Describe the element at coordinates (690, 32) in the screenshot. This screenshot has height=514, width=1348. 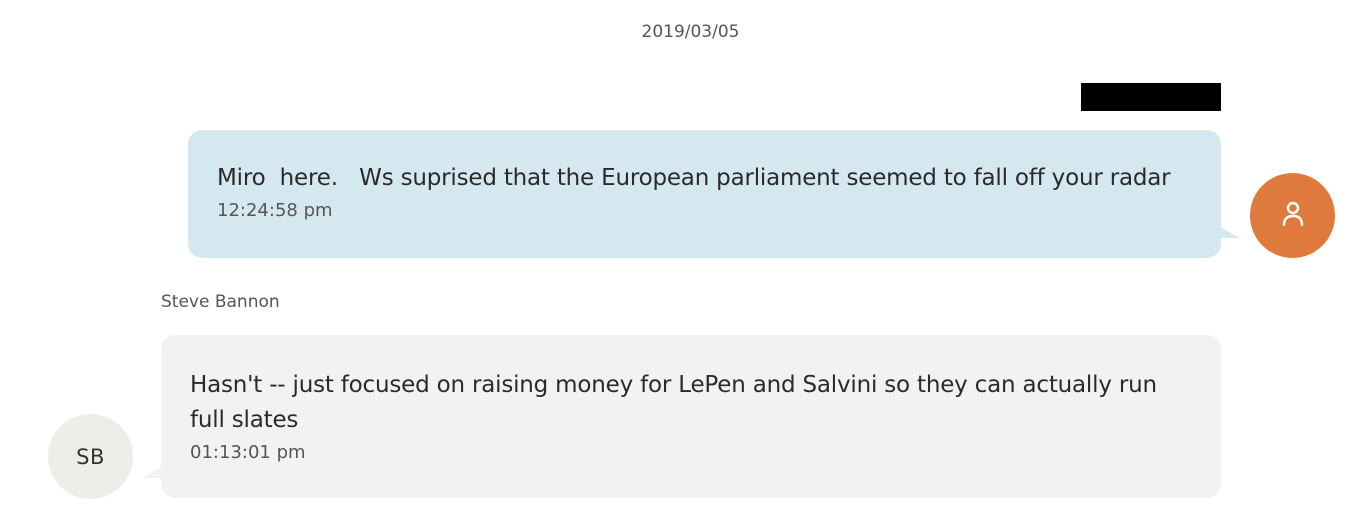
I see `date-header: 2019/03/05` at that location.